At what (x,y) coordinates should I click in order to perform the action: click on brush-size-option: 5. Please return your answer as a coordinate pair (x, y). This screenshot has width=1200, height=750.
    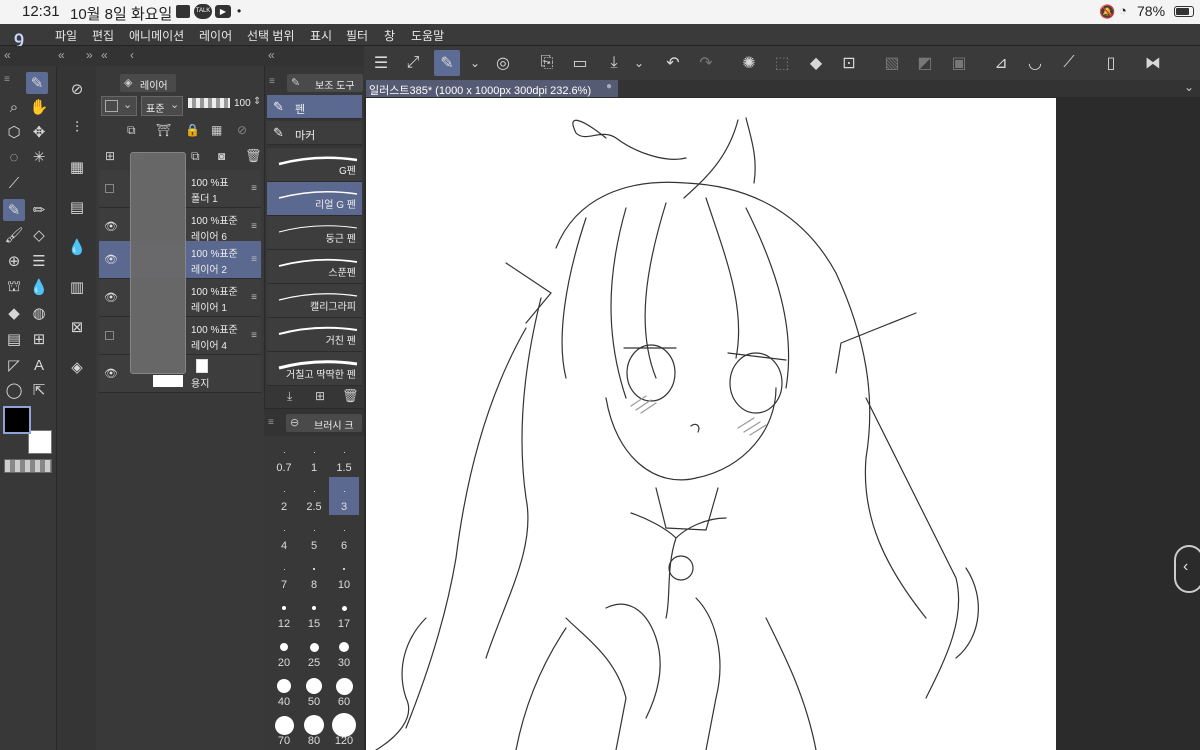
    Looking at the image, I should click on (314, 535).